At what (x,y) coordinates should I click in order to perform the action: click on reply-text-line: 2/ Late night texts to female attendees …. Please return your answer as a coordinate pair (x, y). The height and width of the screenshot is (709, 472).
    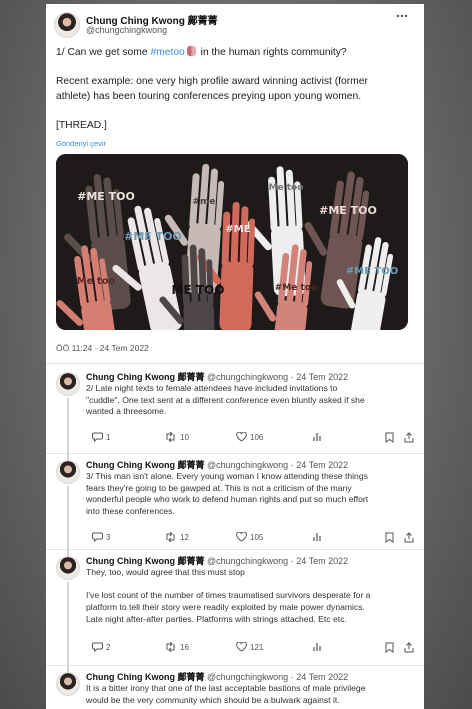
    Looking at the image, I should click on (212, 388).